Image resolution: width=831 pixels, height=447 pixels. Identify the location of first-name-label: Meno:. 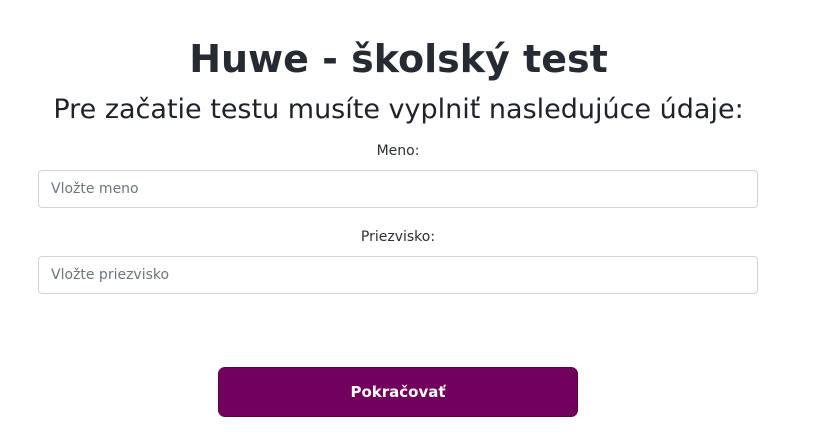
(398, 151).